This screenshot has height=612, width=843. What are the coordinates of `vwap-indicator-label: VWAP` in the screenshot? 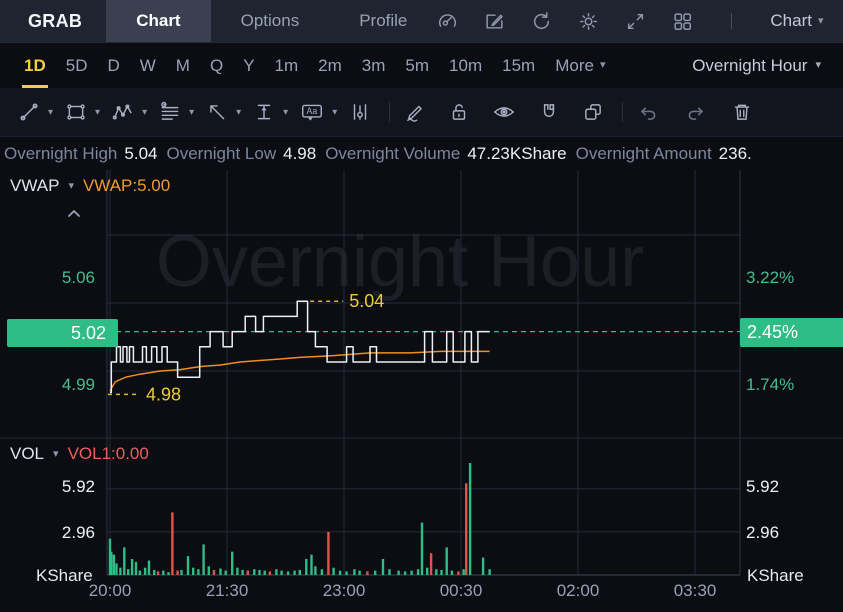 It's located at (34, 186).